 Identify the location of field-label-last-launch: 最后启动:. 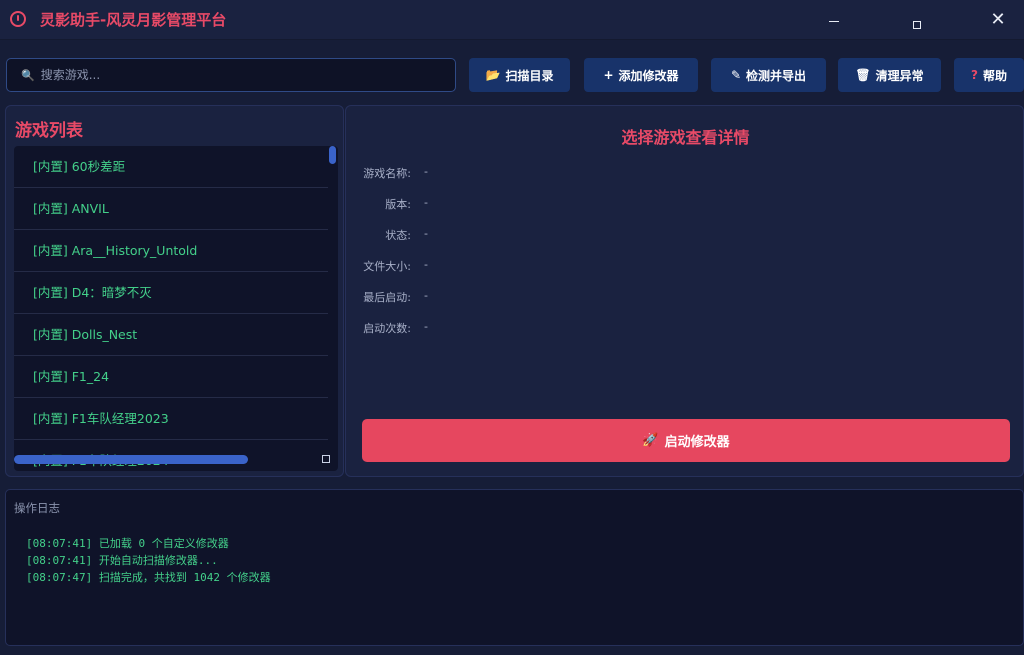
(387, 297).